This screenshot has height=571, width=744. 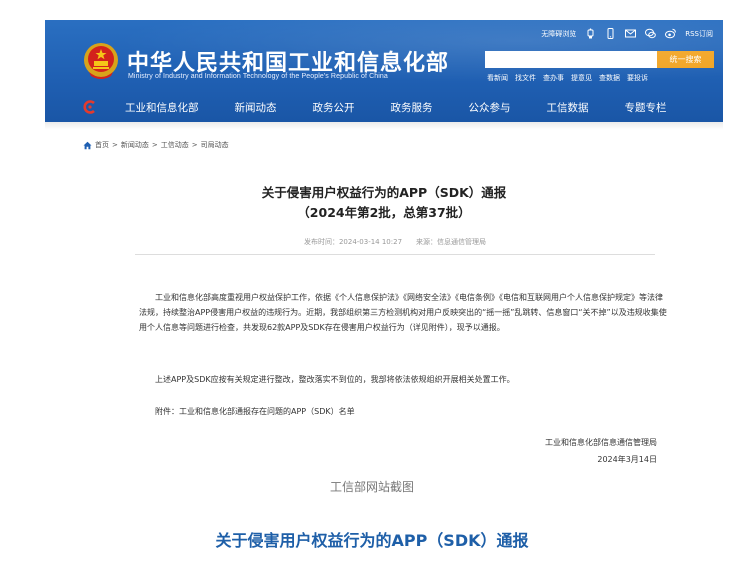 What do you see at coordinates (288, 61) in the screenshot?
I see `site-title: 中华人民共和国工业和信息化部` at bounding box center [288, 61].